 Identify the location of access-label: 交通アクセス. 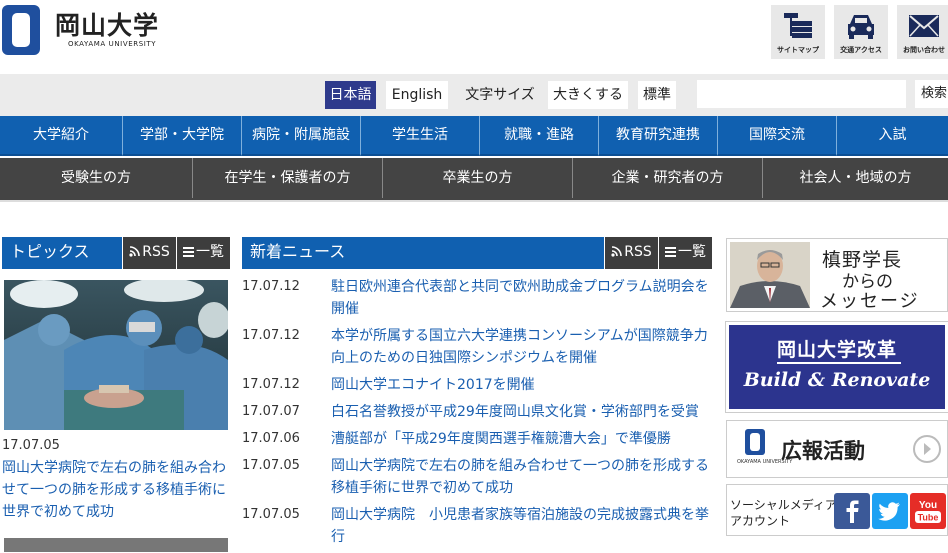
(861, 50).